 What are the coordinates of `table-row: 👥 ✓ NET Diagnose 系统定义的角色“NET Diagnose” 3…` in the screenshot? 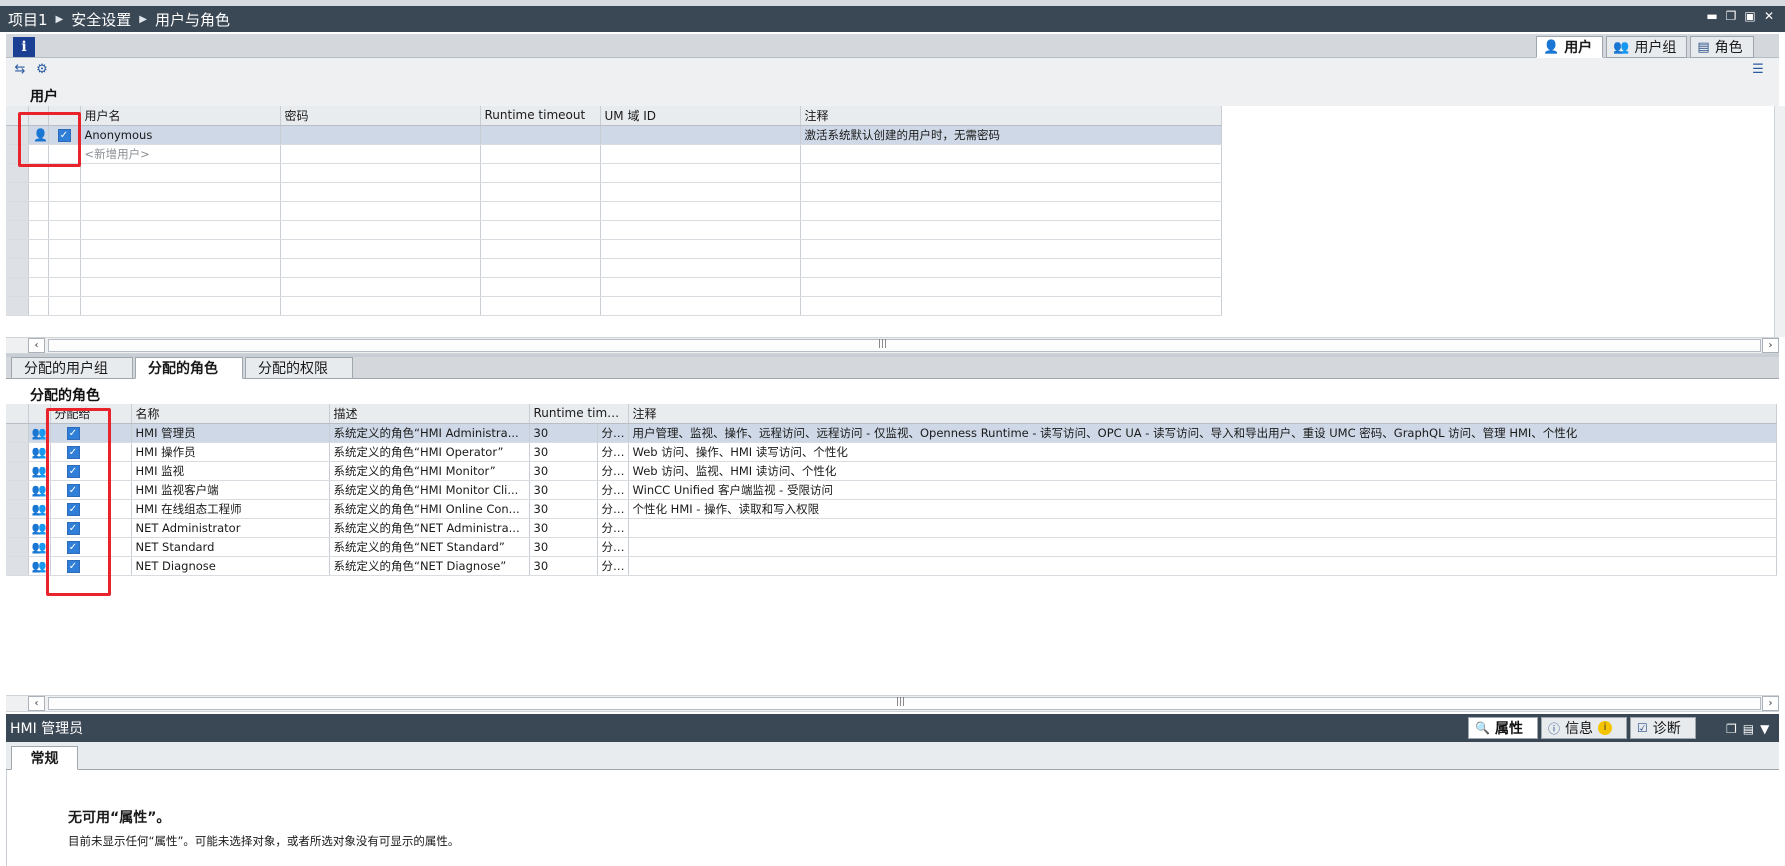 It's located at (891, 566).